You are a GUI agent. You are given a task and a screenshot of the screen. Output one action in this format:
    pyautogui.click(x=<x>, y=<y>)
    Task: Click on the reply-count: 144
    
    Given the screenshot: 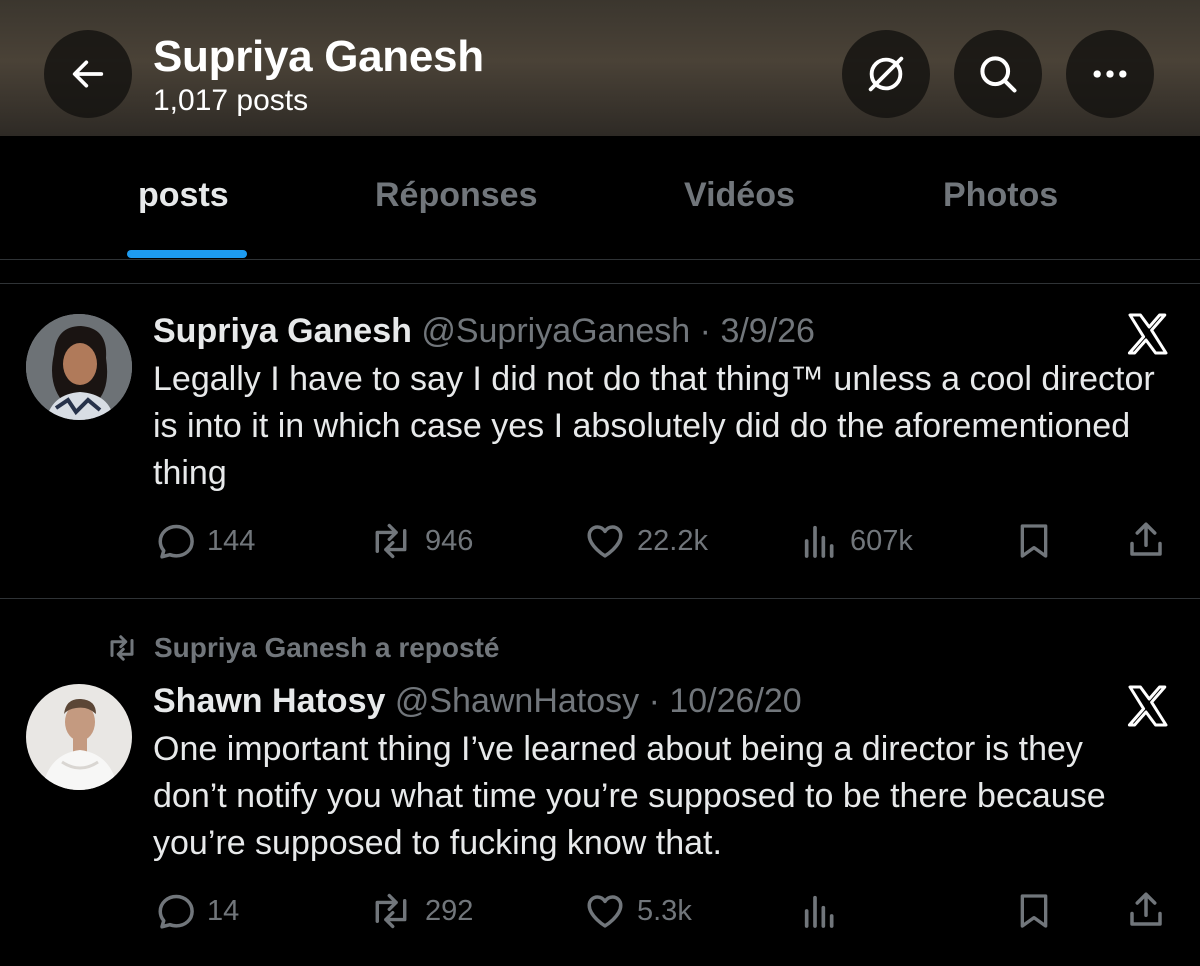 What is the action you would take?
    pyautogui.click(x=231, y=540)
    